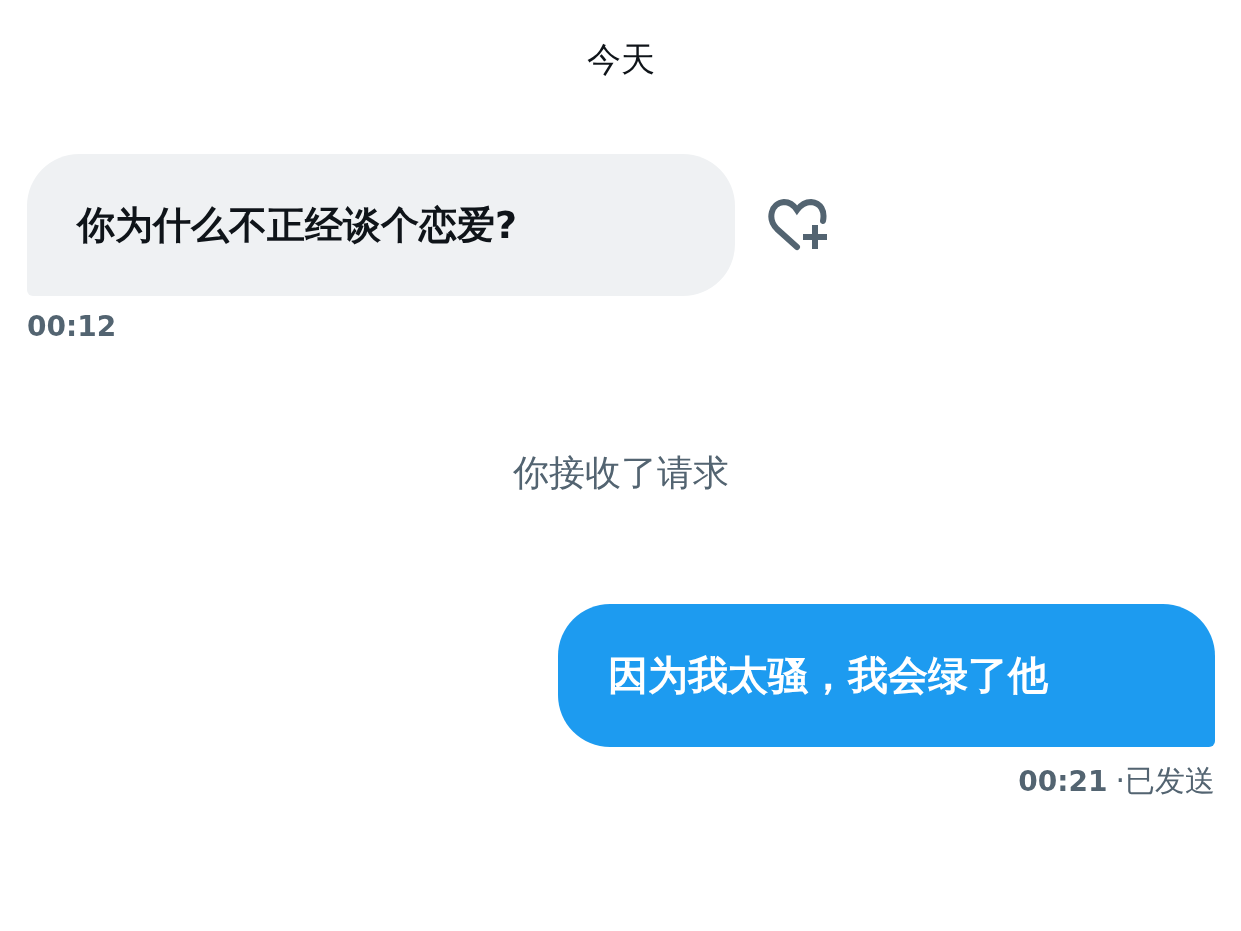  Describe the element at coordinates (381, 225) in the screenshot. I see `incoming-message: 你为什么不正经谈个恋爱?` at that location.